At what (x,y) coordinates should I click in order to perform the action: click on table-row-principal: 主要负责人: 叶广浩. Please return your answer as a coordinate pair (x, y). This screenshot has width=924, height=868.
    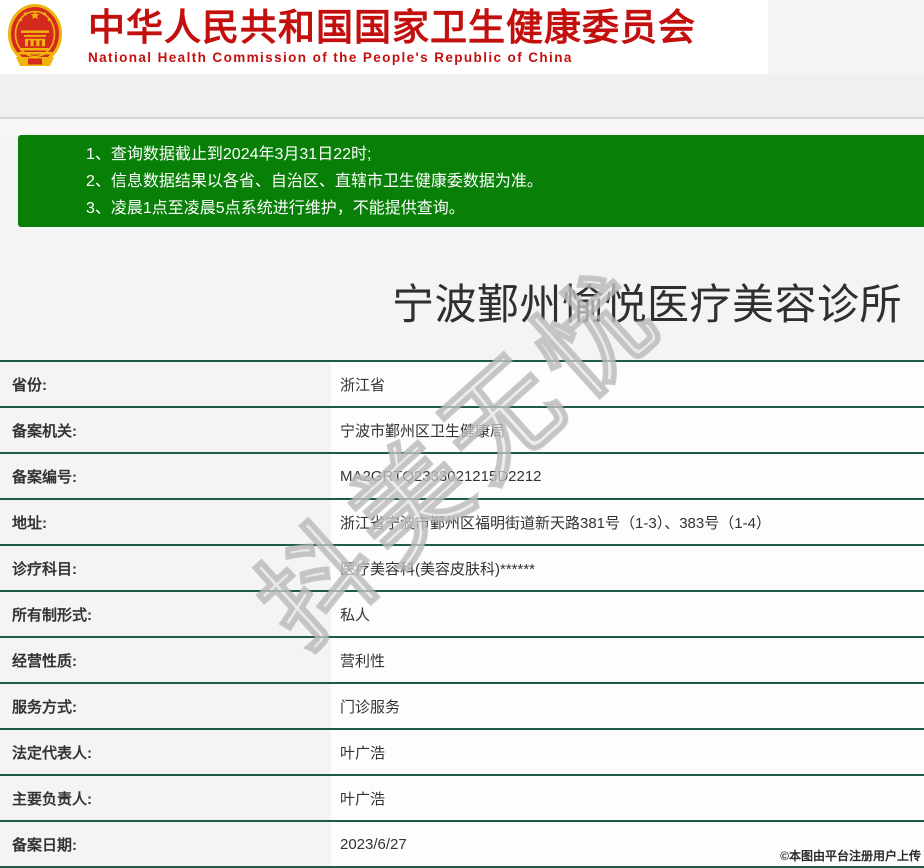
    Looking at the image, I should click on (462, 799).